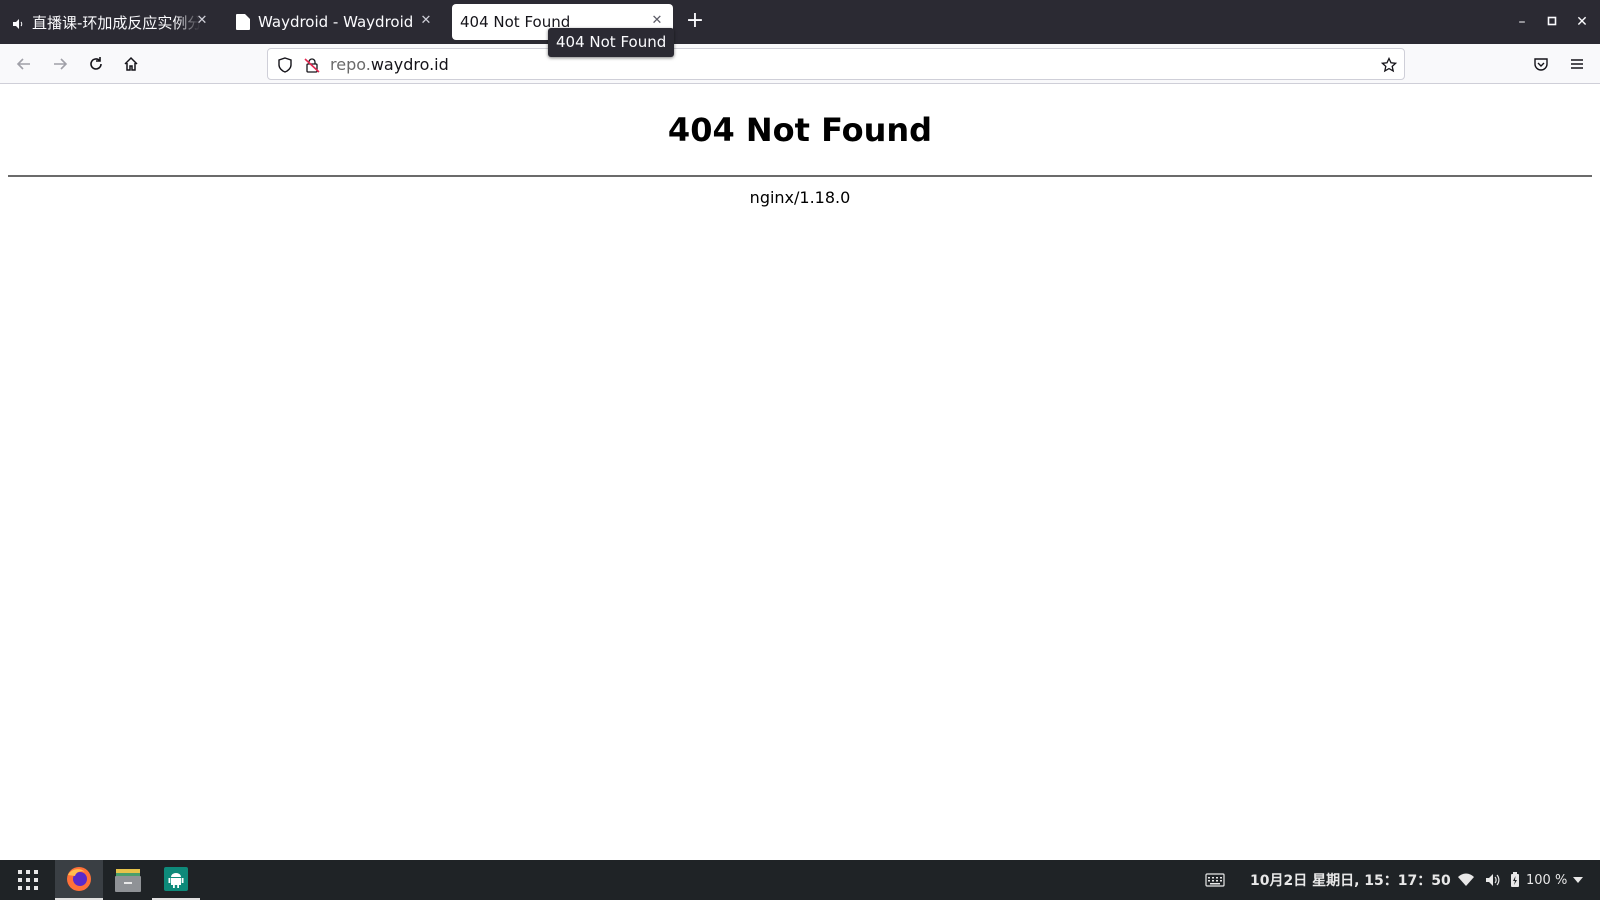  I want to click on android-icon, so click(176, 879).